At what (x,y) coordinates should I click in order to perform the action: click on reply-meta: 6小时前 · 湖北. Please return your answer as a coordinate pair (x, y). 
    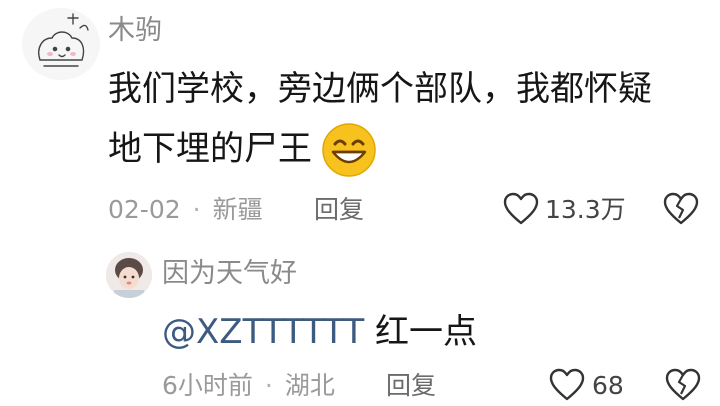
    Looking at the image, I should click on (248, 385).